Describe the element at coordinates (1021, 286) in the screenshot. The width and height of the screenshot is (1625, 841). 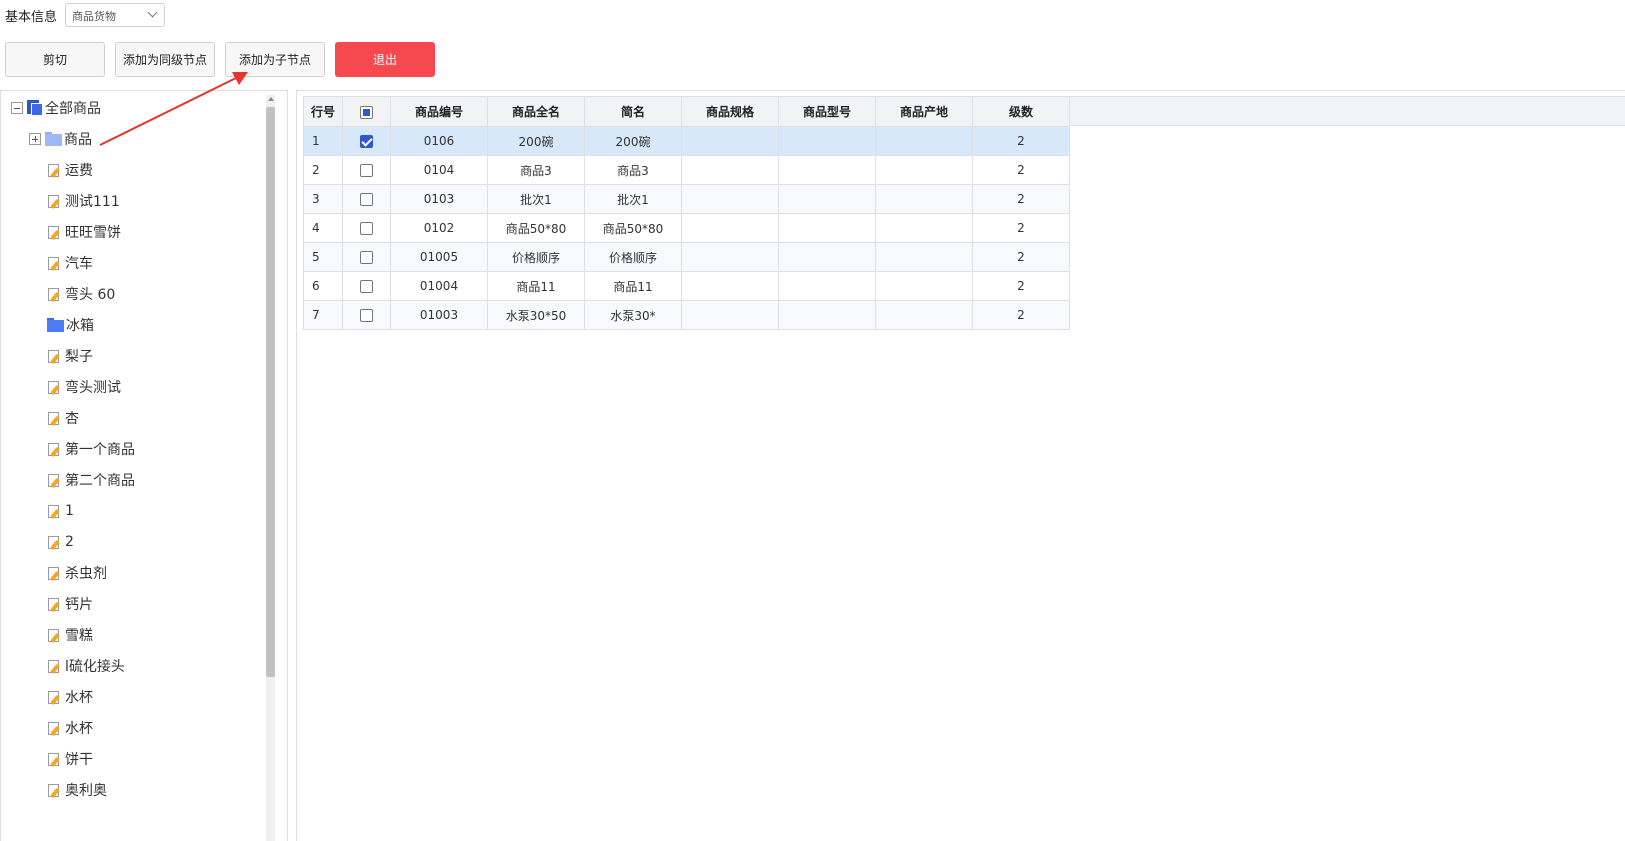
I see `cell-level: 2` at that location.